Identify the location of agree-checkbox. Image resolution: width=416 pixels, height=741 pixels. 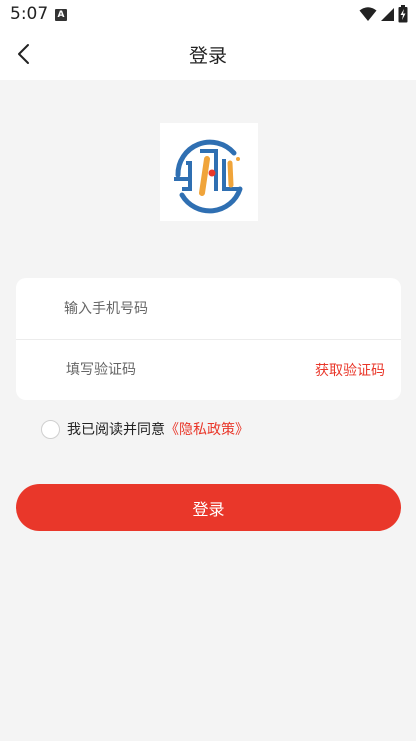
(50, 429).